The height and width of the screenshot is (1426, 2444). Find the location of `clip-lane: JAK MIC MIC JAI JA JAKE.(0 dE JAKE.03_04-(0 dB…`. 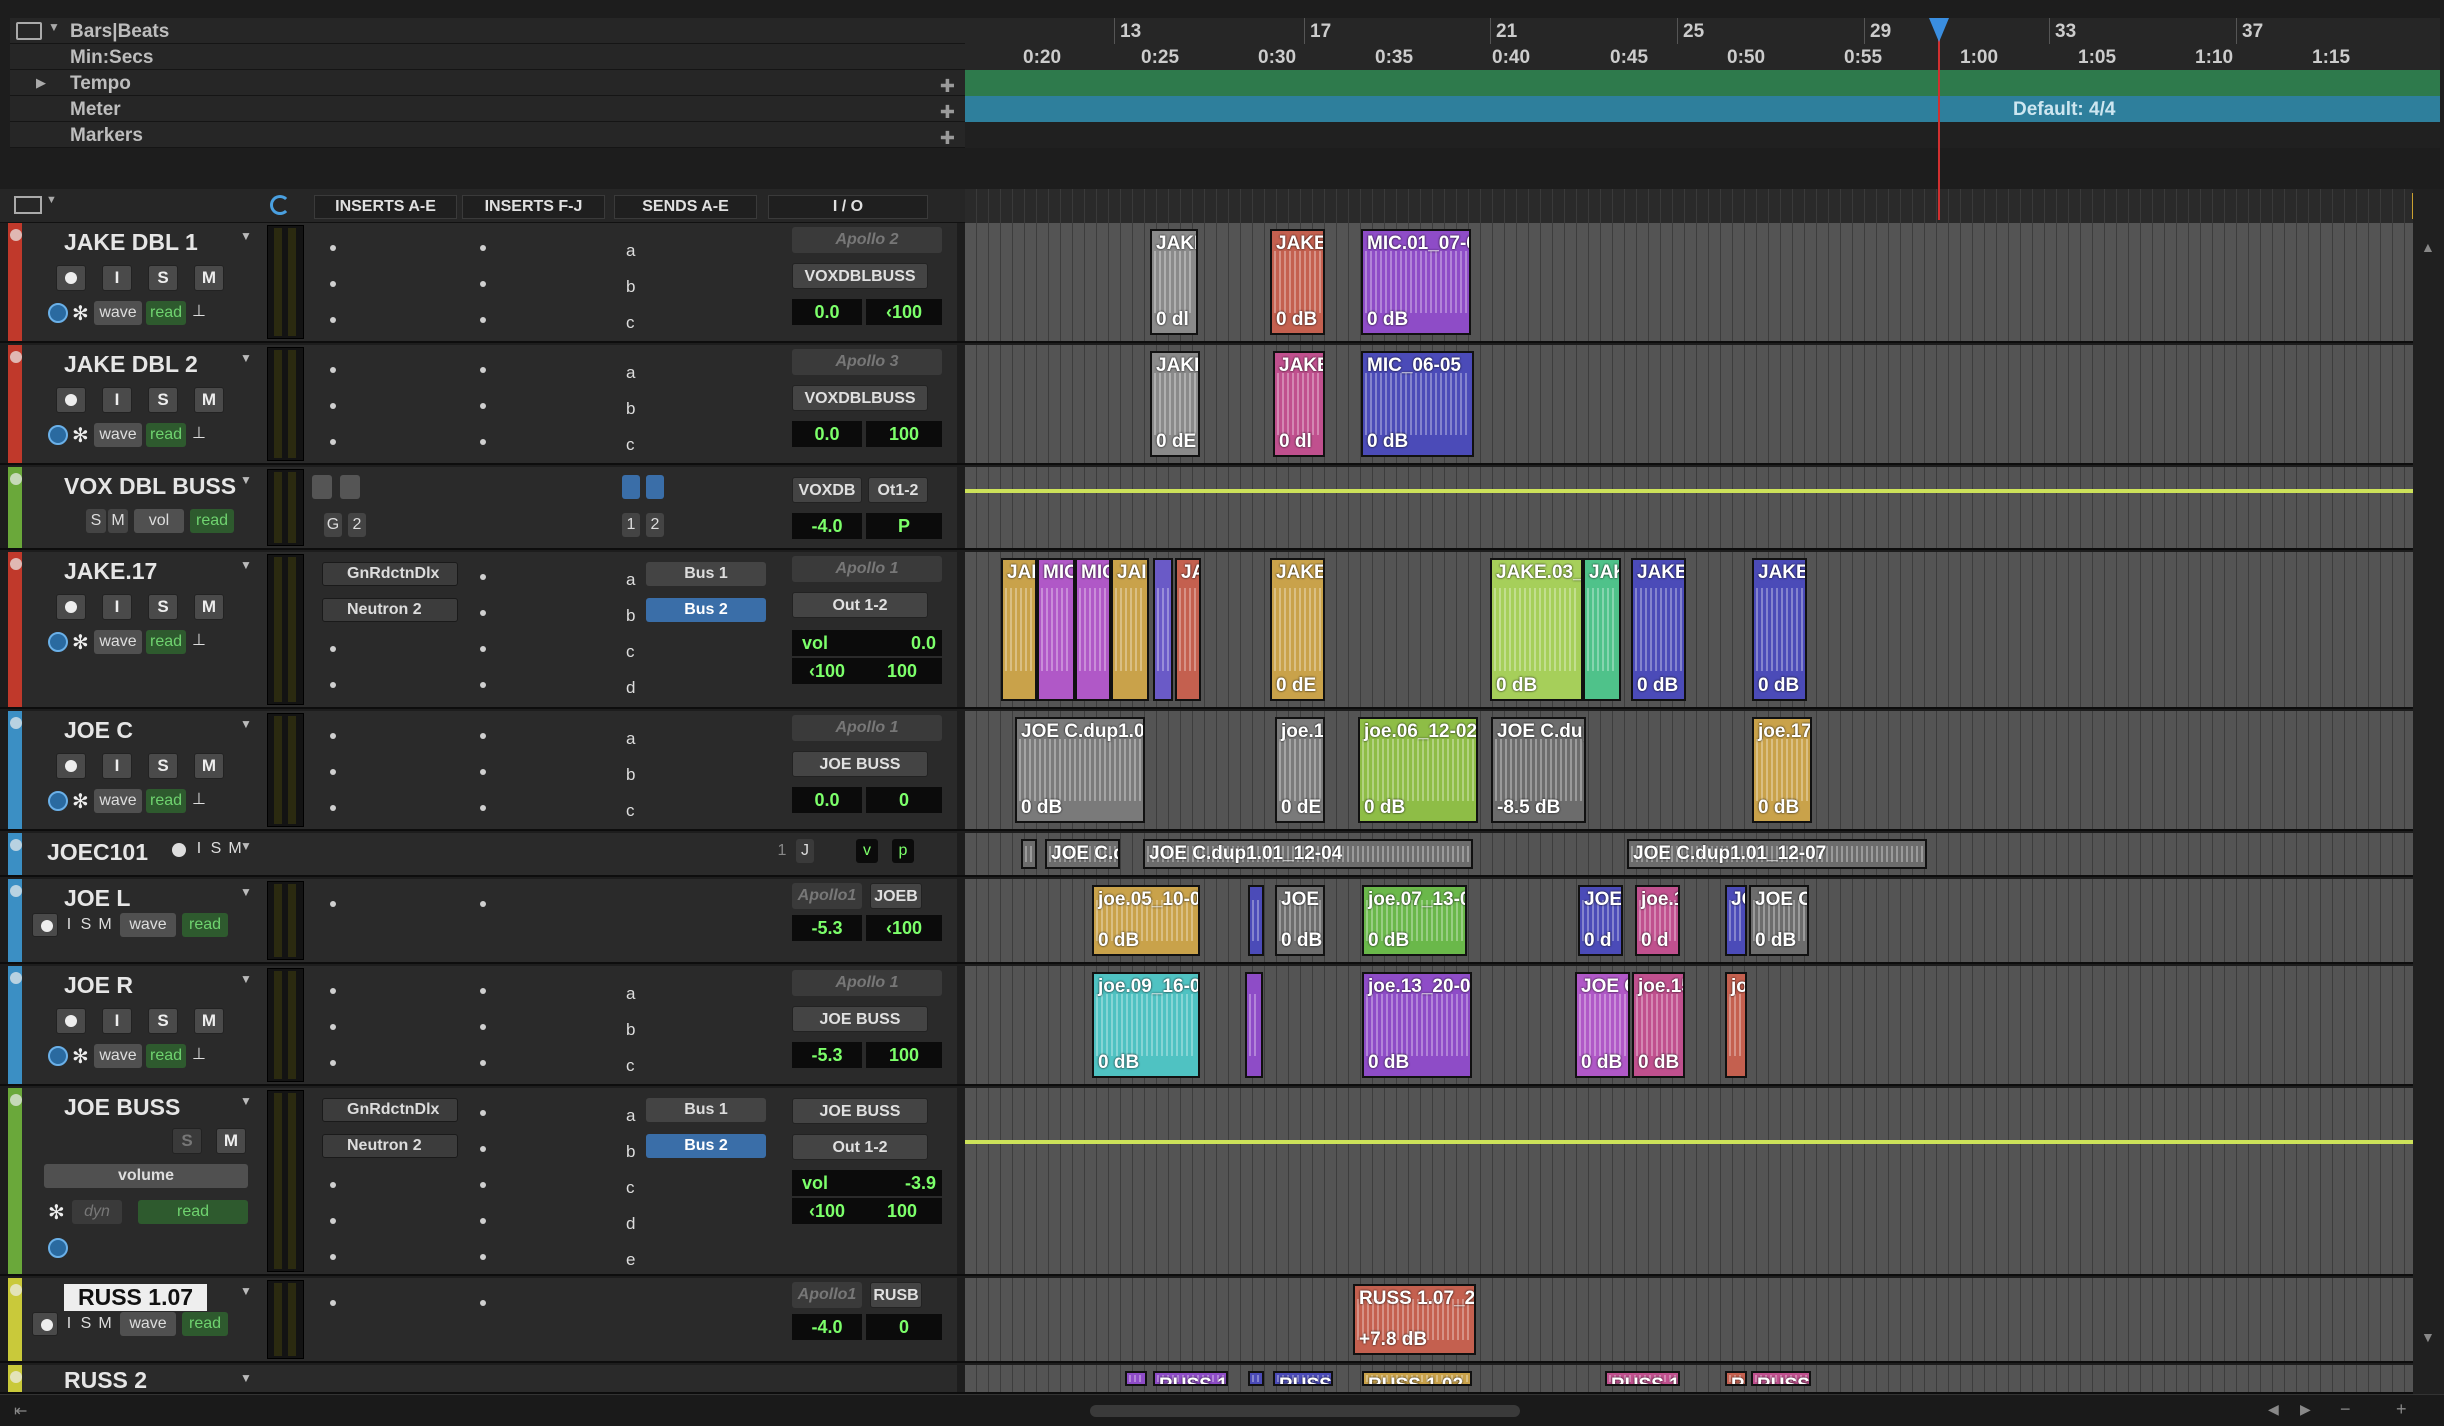

clip-lane: JAK MIC MIC JAI JA JAKE.(0 dE JAKE.03_04-(0 dB… is located at coordinates (1689, 629).